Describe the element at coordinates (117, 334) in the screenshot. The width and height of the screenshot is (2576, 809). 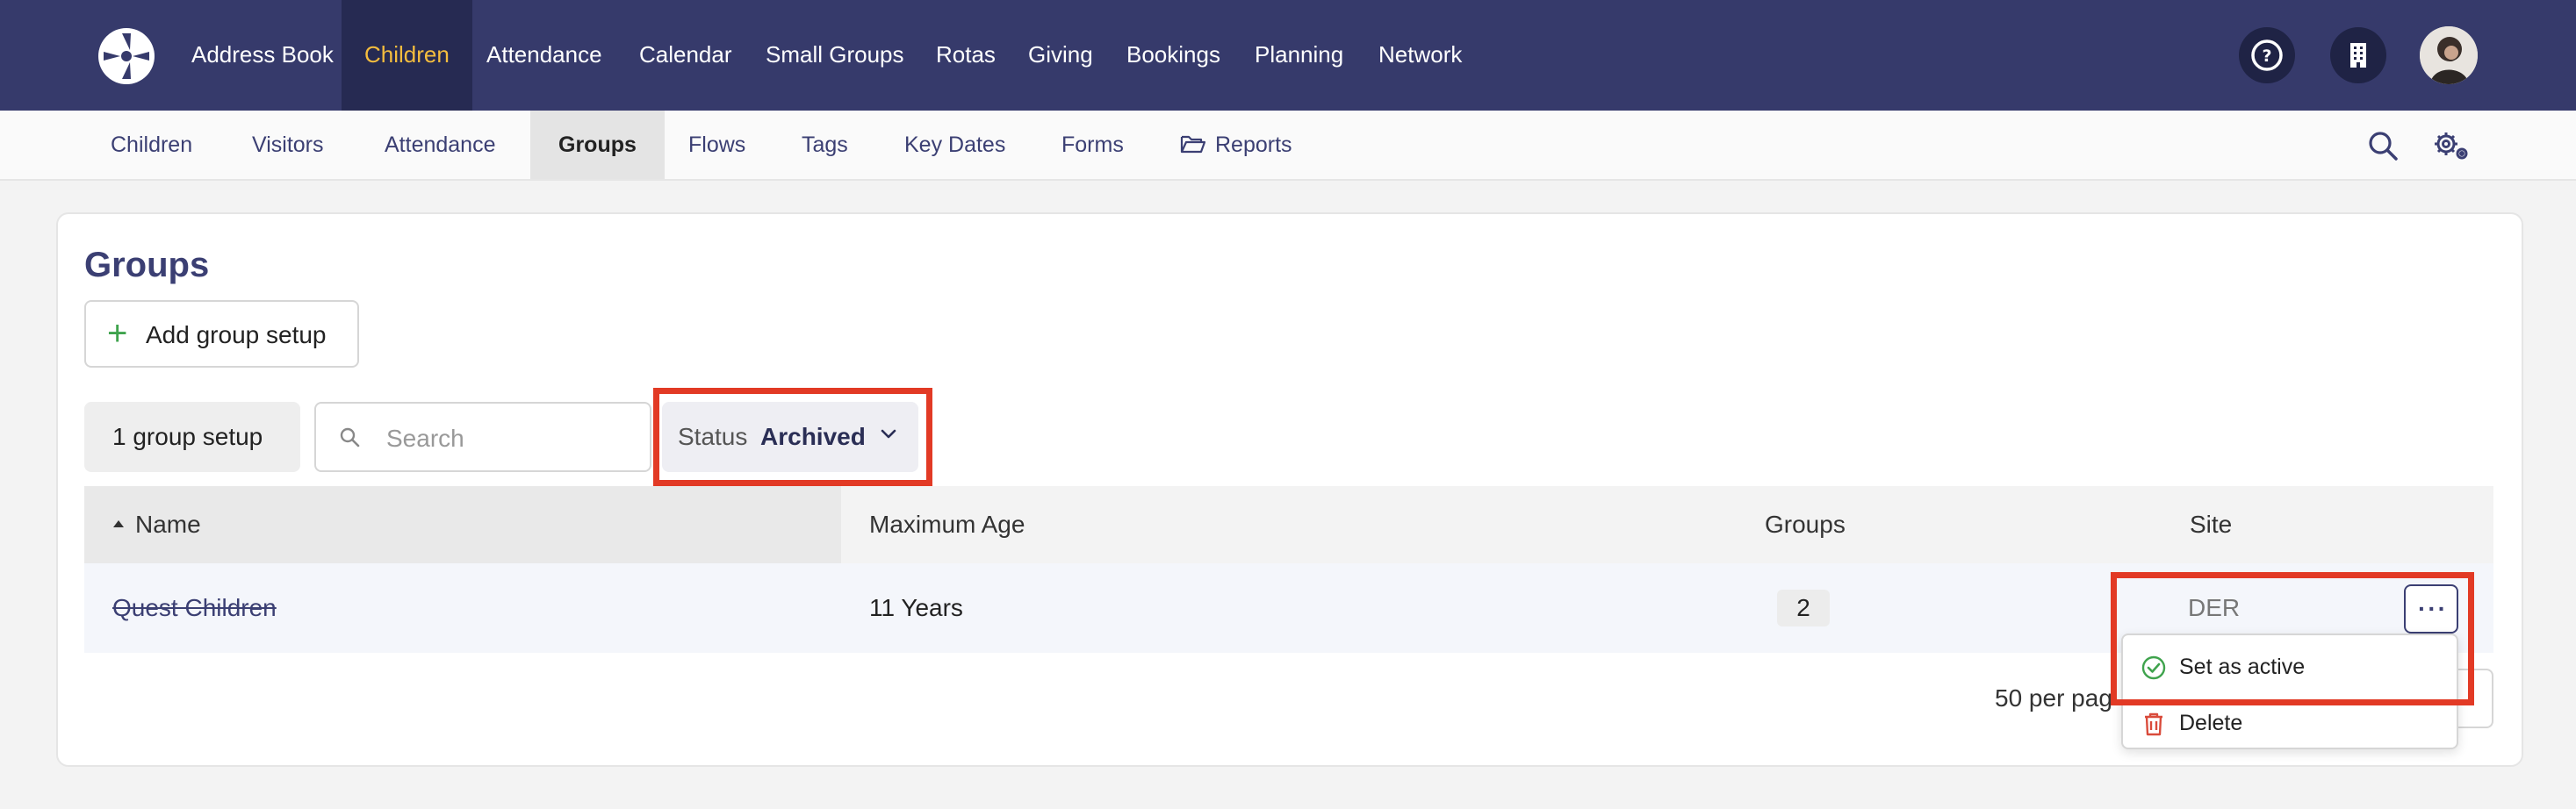
I see `plus-icon: +` at that location.